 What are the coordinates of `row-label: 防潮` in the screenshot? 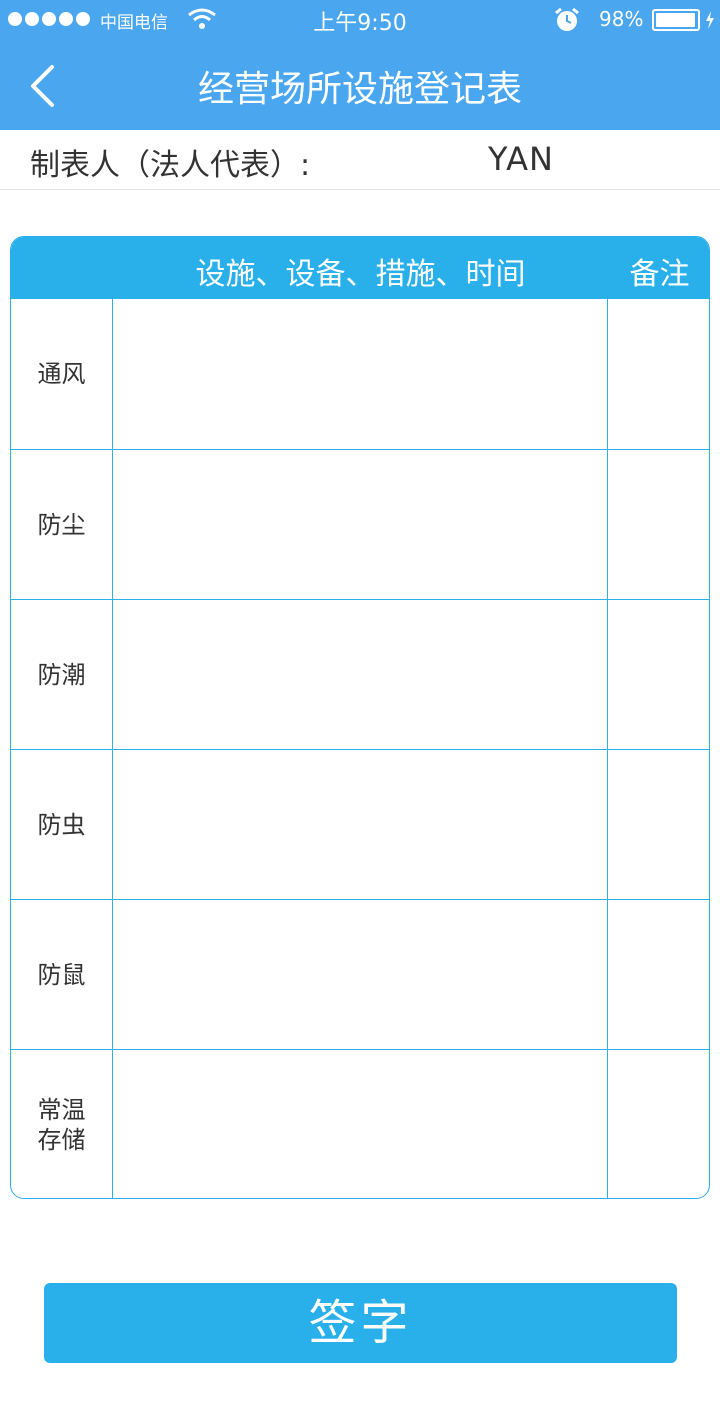 It's located at (62, 675).